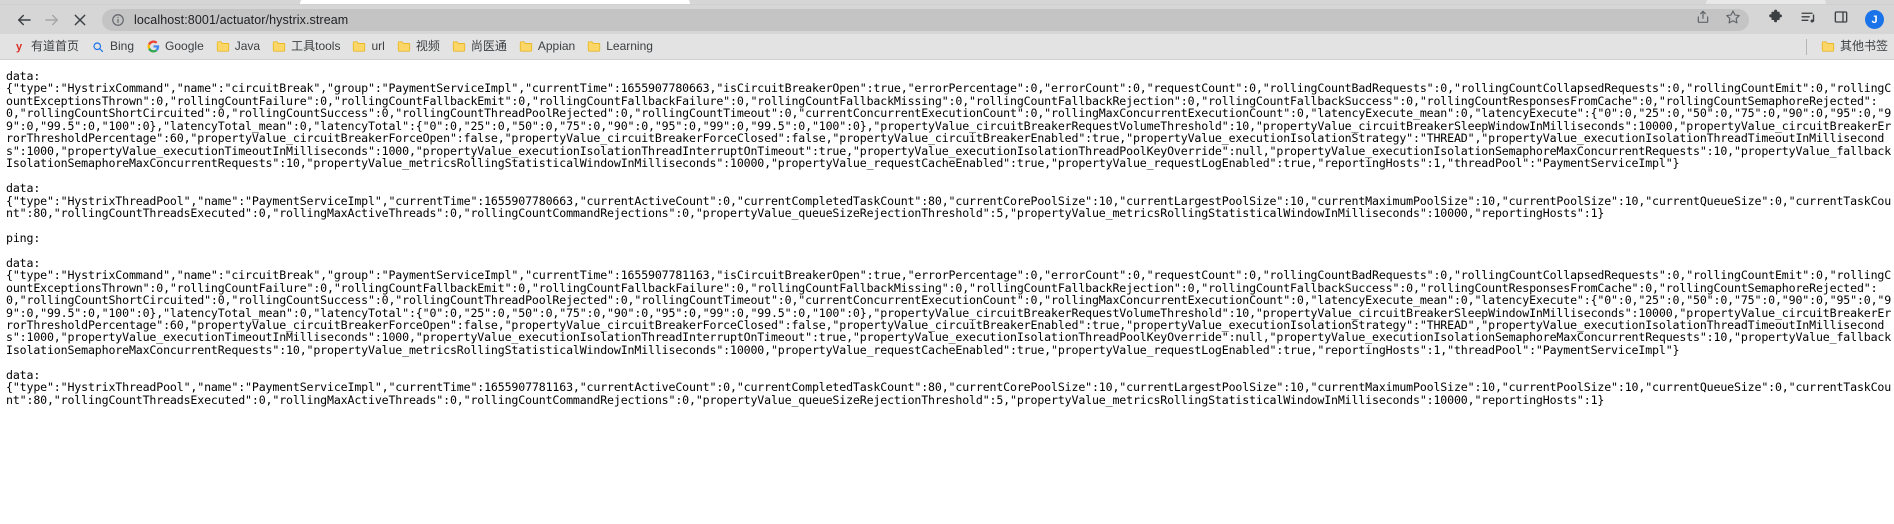 The width and height of the screenshot is (1894, 524). I want to click on google-icon, so click(153, 47).